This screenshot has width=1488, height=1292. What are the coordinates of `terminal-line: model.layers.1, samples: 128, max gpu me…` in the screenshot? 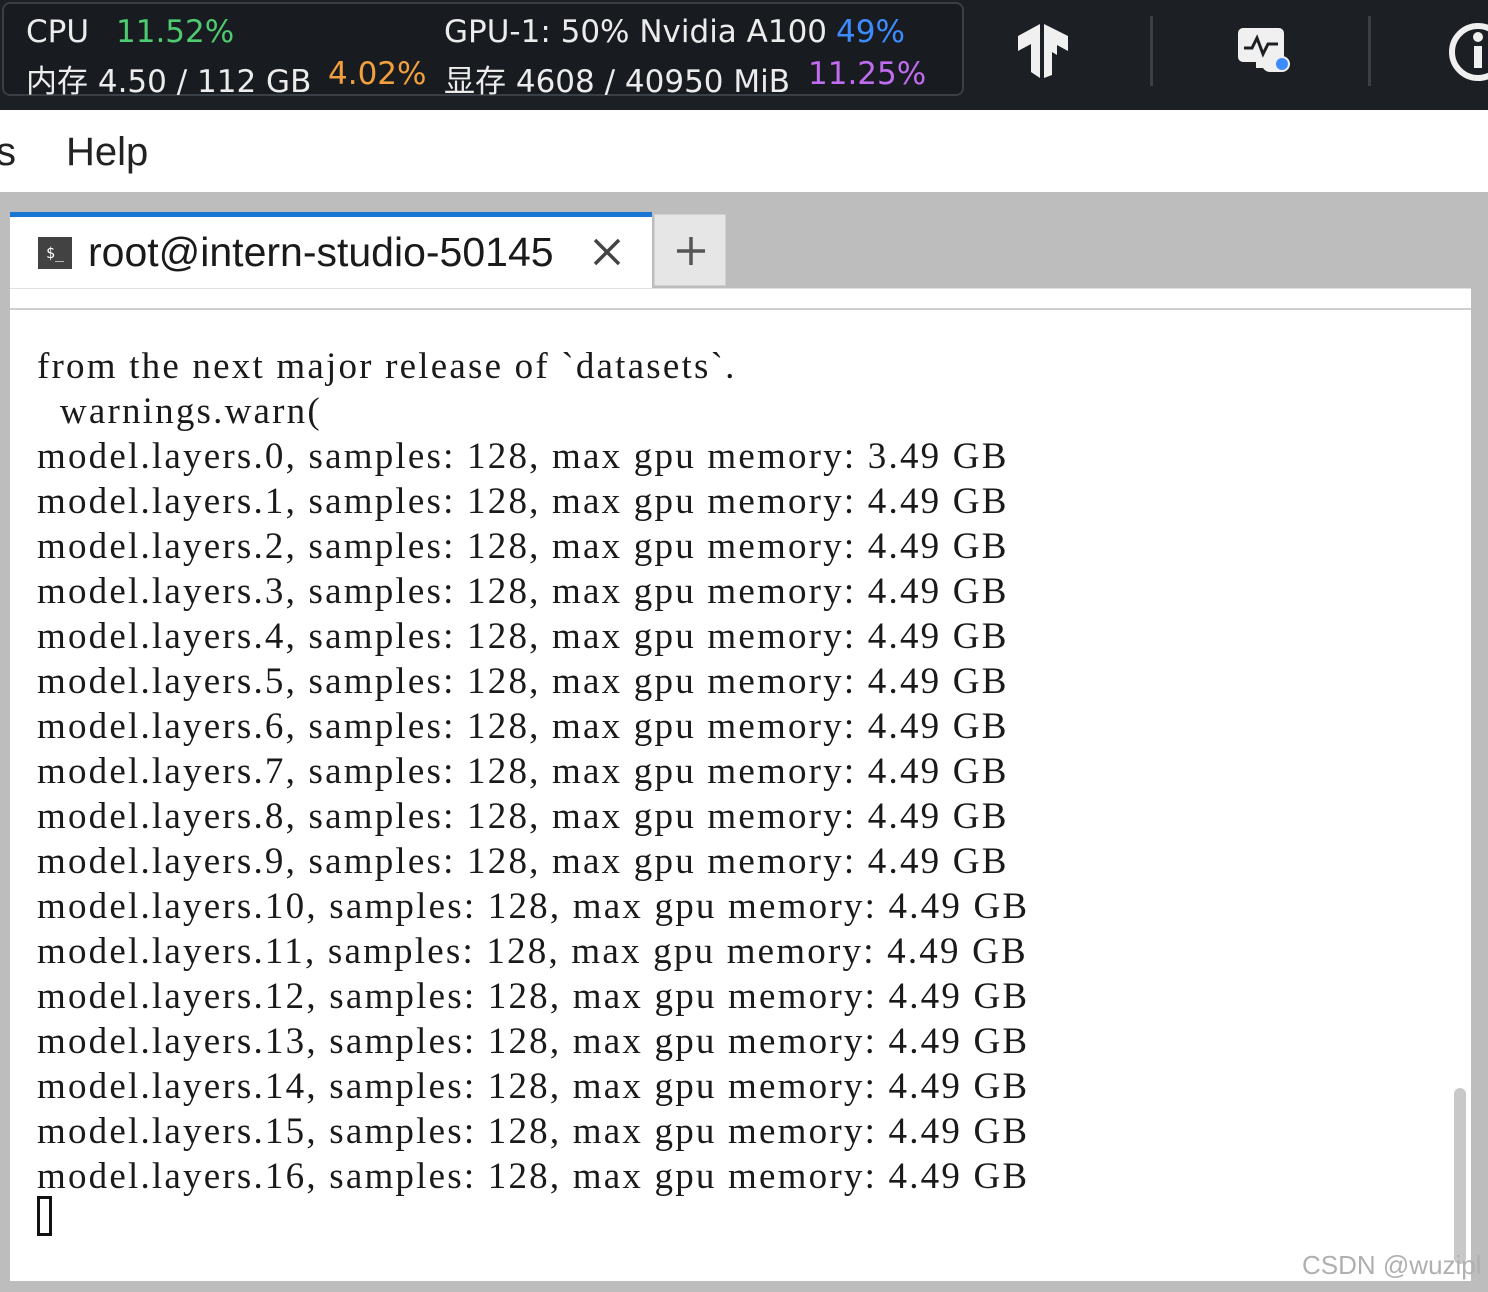 It's located at (523, 501).